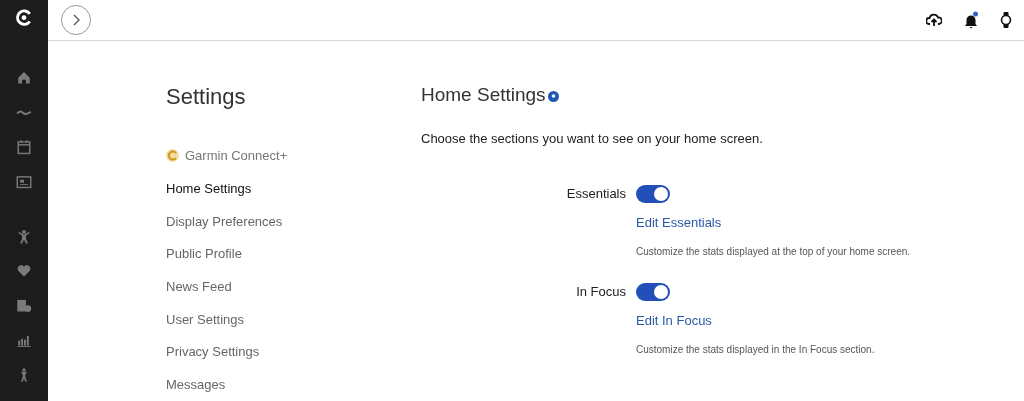  I want to click on calendar-icon, so click(24, 147).